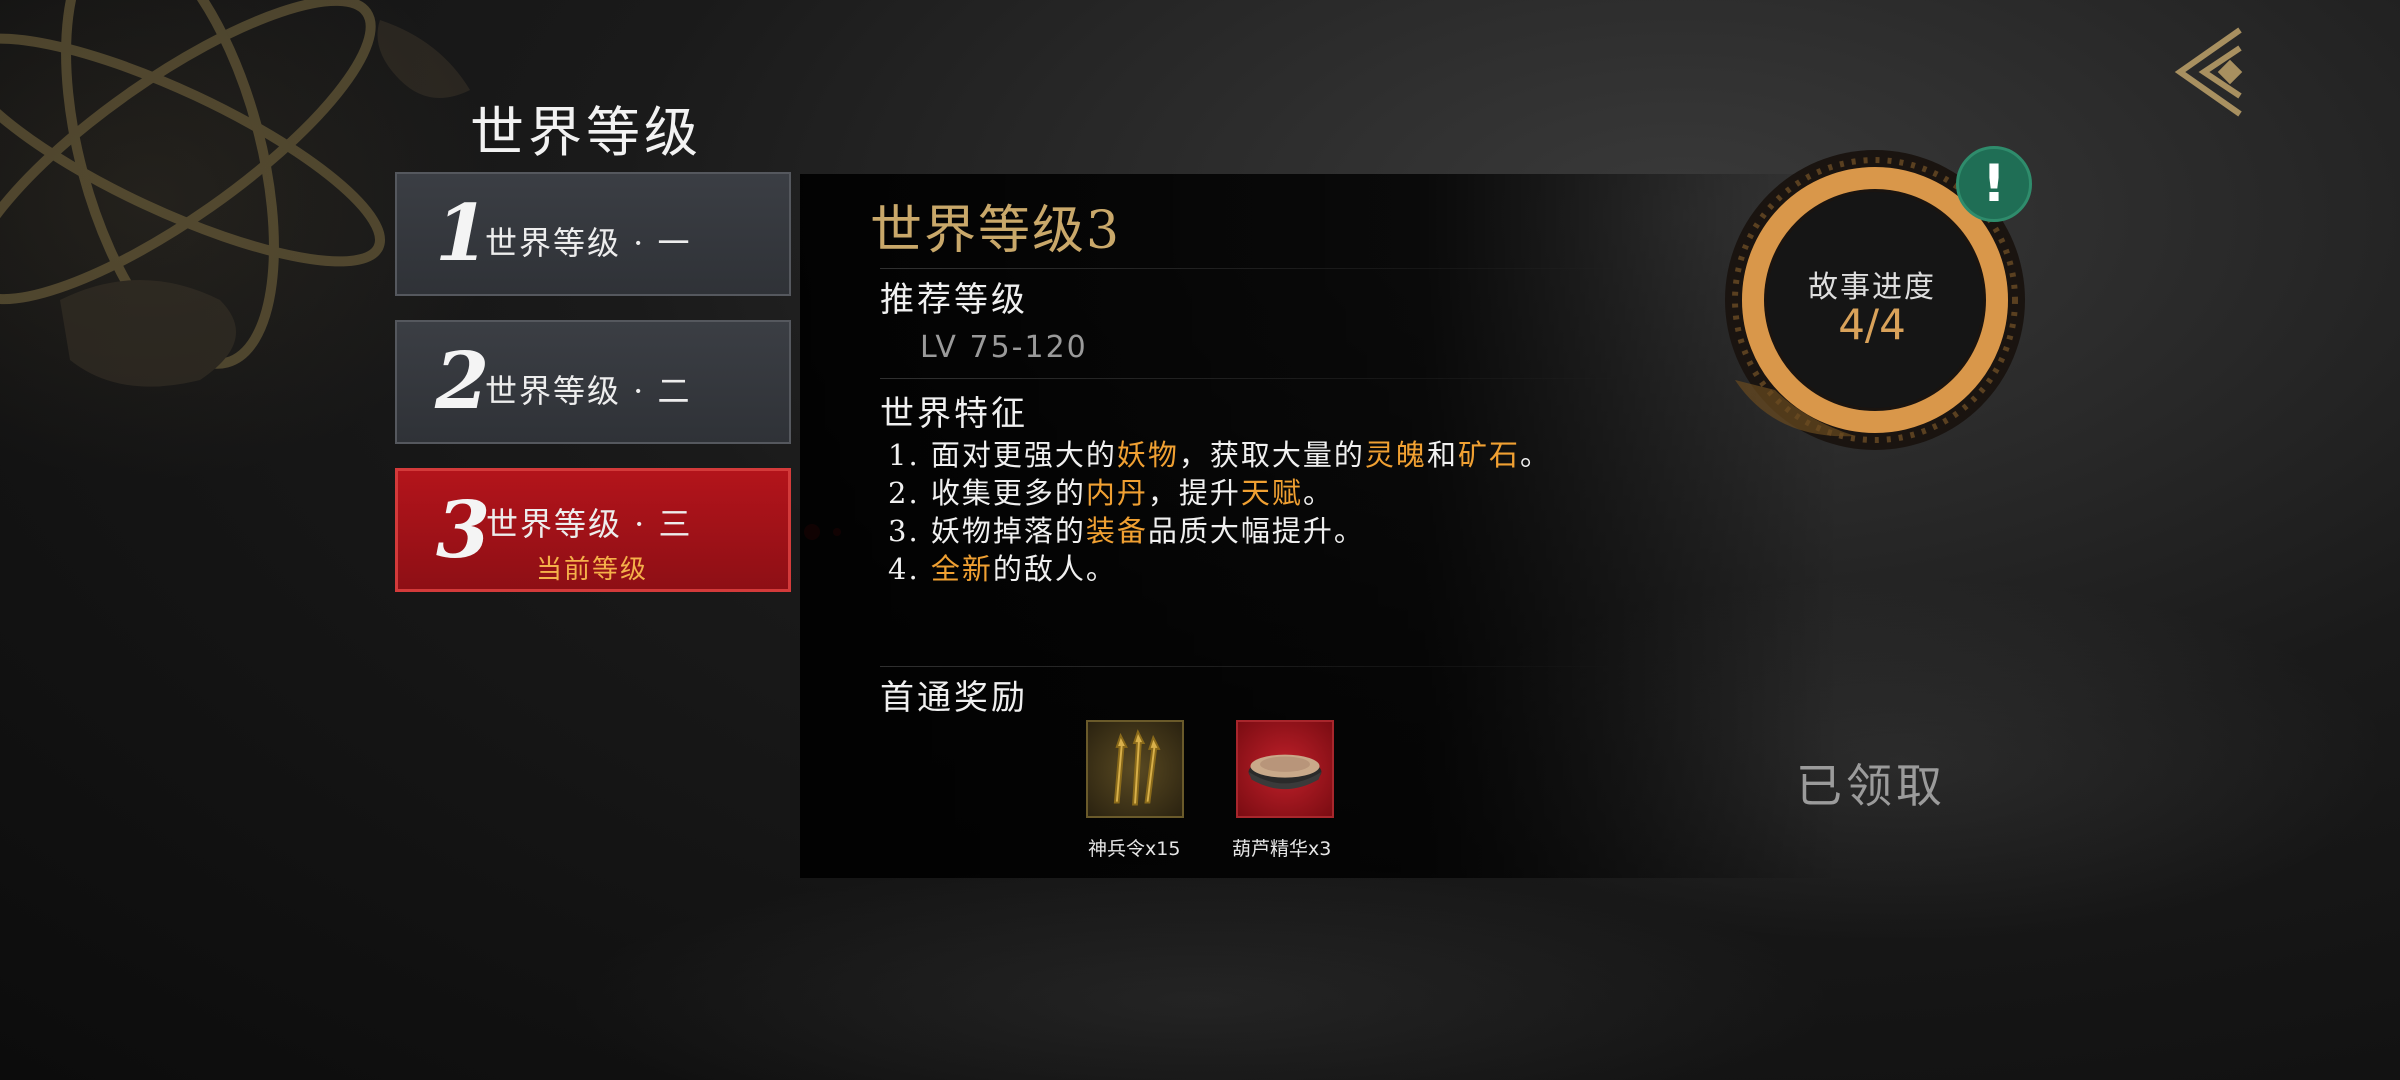 Image resolution: width=2400 pixels, height=1080 pixels. I want to click on story-progress-value: 4/4, so click(1872, 324).